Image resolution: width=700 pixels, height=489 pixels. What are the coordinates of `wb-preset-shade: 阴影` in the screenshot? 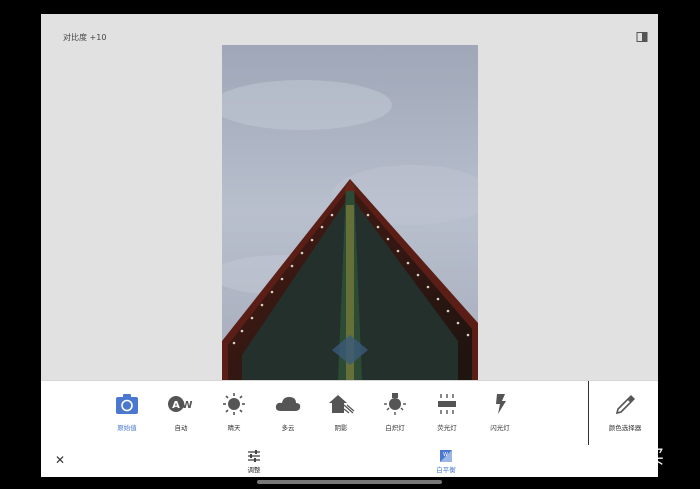 It's located at (341, 412).